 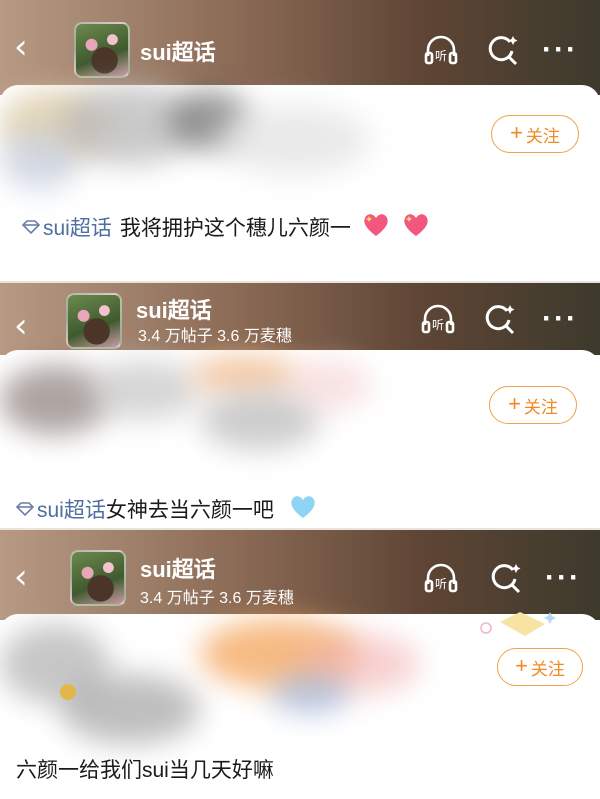 What do you see at coordinates (189, 510) in the screenshot?
I see `post-text: 女神去当六颜一吧` at bounding box center [189, 510].